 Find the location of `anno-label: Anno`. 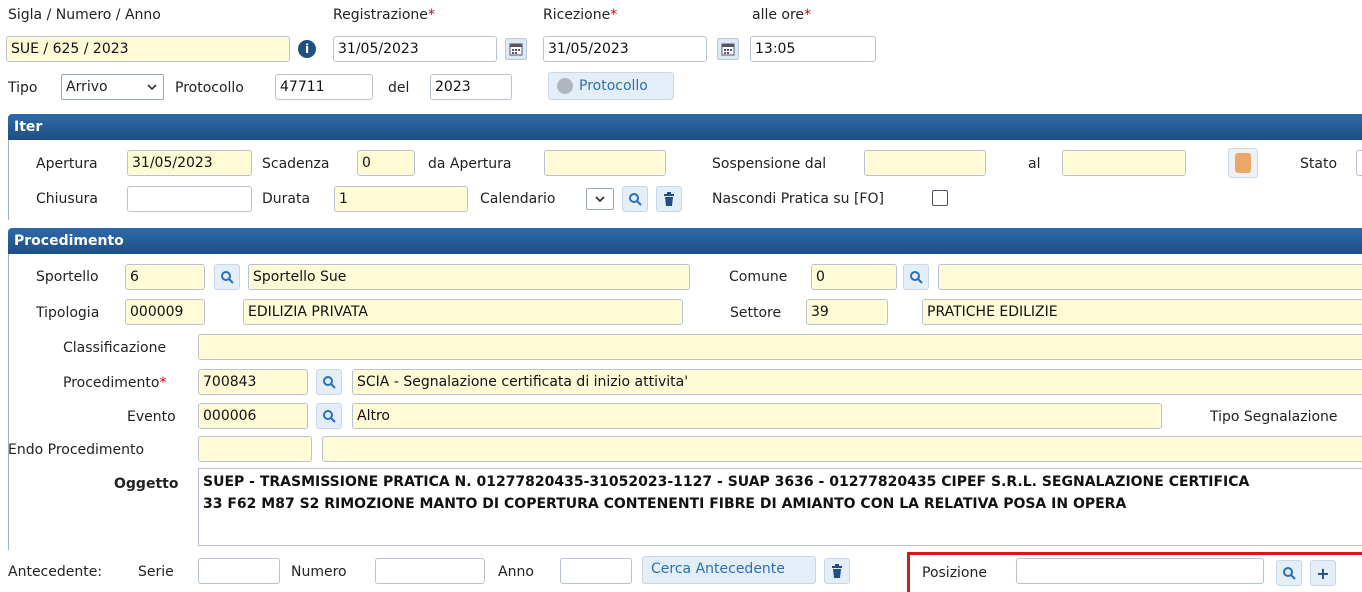

anno-label: Anno is located at coordinates (516, 572).